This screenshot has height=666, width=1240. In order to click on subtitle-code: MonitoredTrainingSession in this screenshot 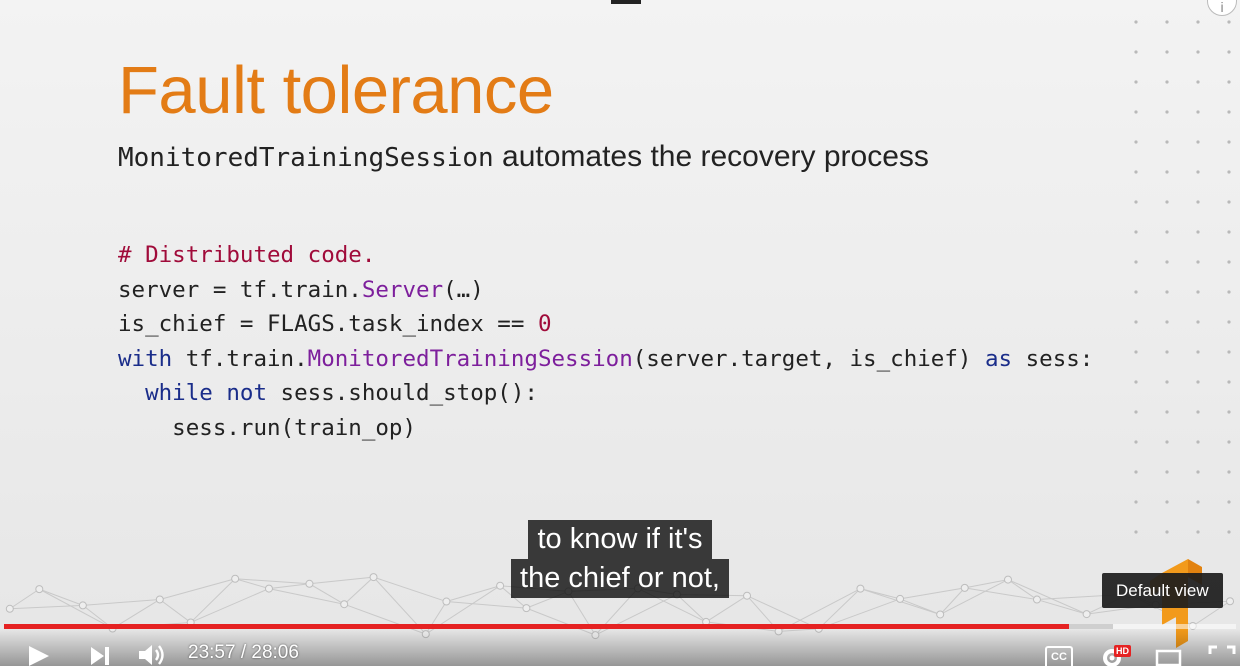, I will do `click(306, 158)`.